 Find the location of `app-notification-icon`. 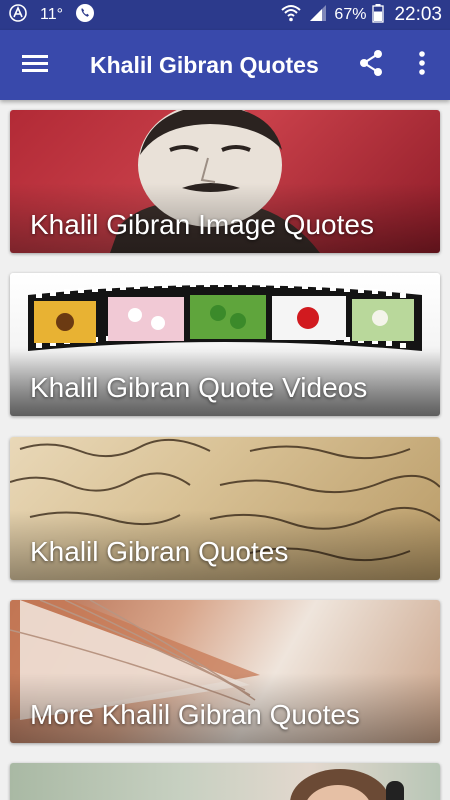

app-notification-icon is located at coordinates (18, 15).